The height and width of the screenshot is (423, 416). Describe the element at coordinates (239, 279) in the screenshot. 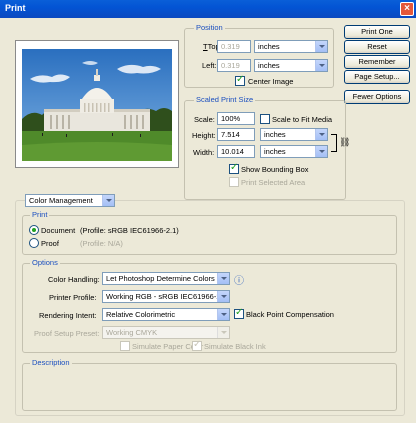

I see `info-icon: ⓘ` at that location.